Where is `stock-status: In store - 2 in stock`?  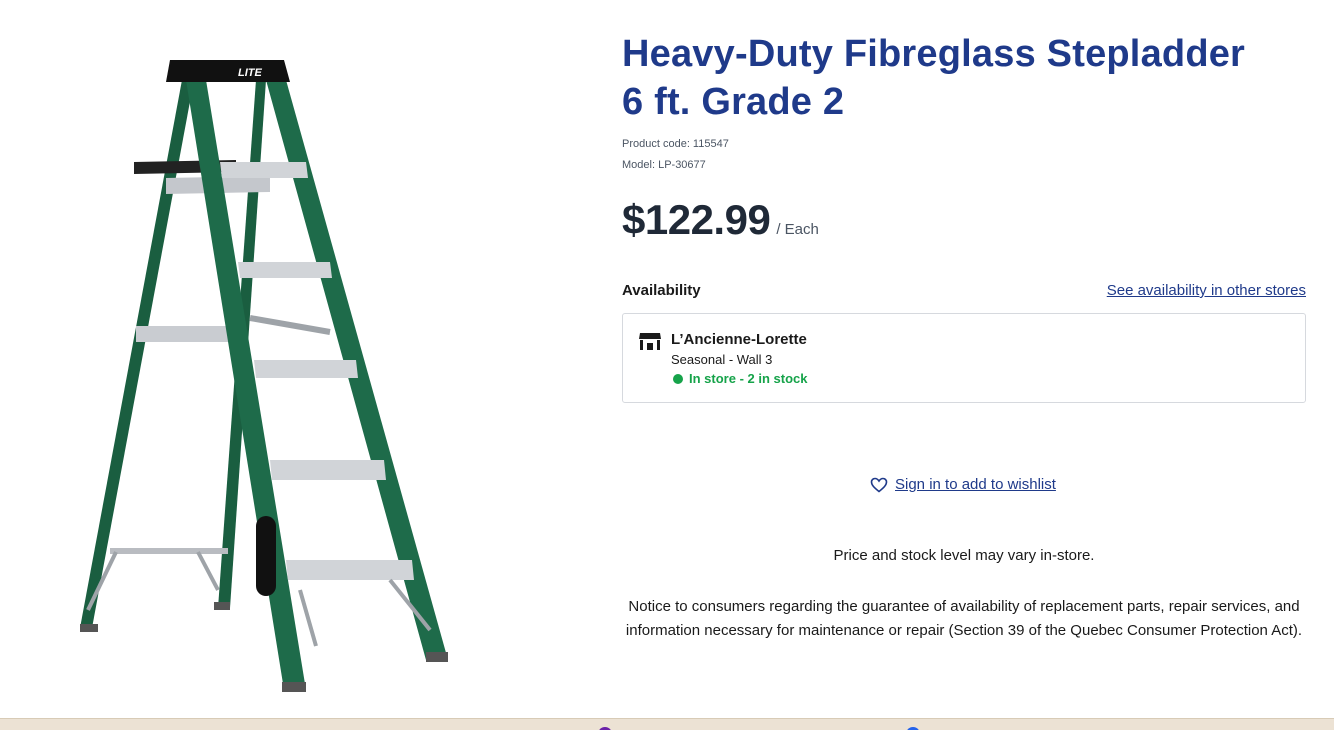
stock-status: In store - 2 in stock is located at coordinates (739, 378).